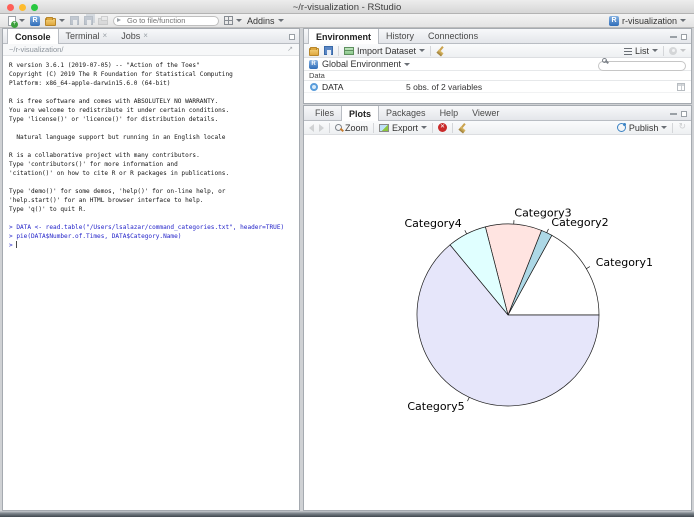 This screenshot has height=517, width=694. I want to click on import-dataset-label: Import Dataset, so click(387, 50).